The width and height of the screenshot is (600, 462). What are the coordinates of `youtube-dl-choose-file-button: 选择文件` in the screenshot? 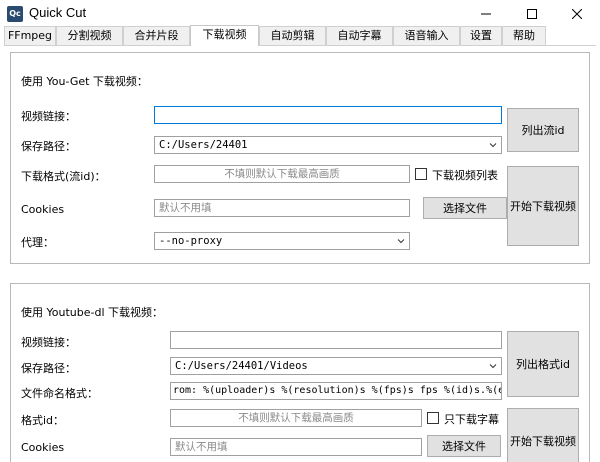 It's located at (464, 446).